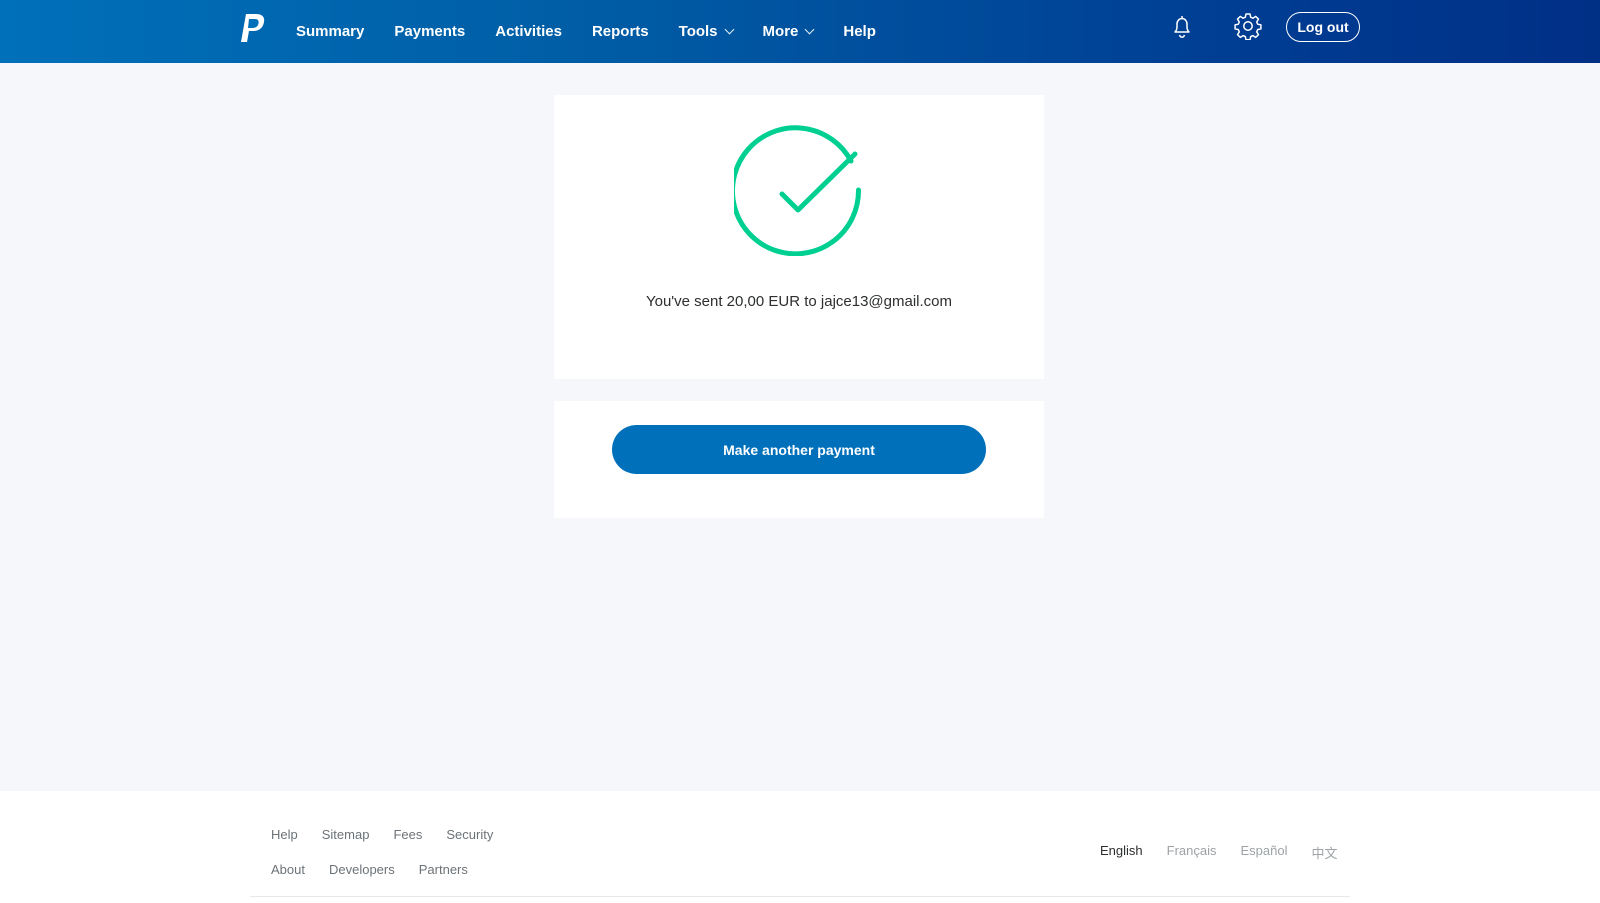 The height and width of the screenshot is (903, 1600). I want to click on footer-link-about: About, so click(288, 869).